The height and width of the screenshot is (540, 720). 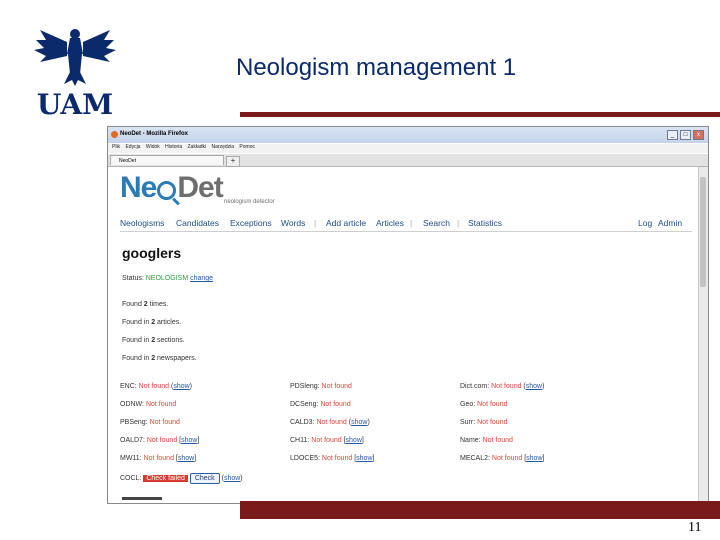 I want to click on new-tab-button: +, so click(x=233, y=161).